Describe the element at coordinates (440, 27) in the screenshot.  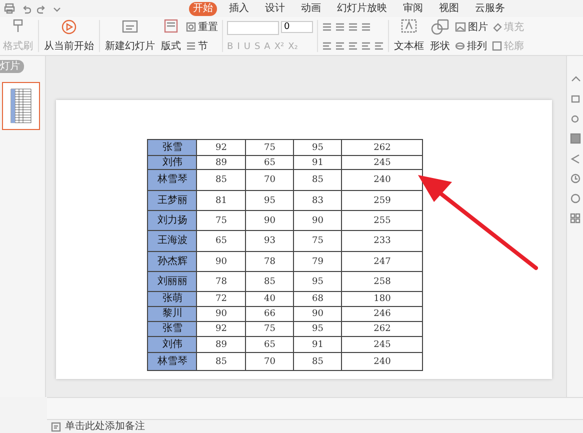
I see `shapes-icon` at that location.